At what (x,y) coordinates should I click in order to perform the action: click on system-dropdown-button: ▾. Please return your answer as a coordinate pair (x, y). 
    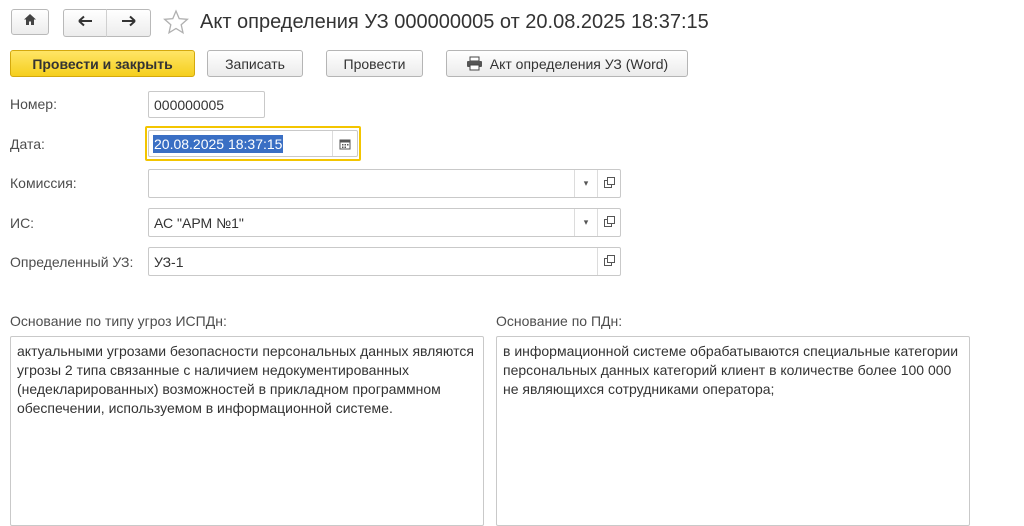
    Looking at the image, I should click on (585, 222).